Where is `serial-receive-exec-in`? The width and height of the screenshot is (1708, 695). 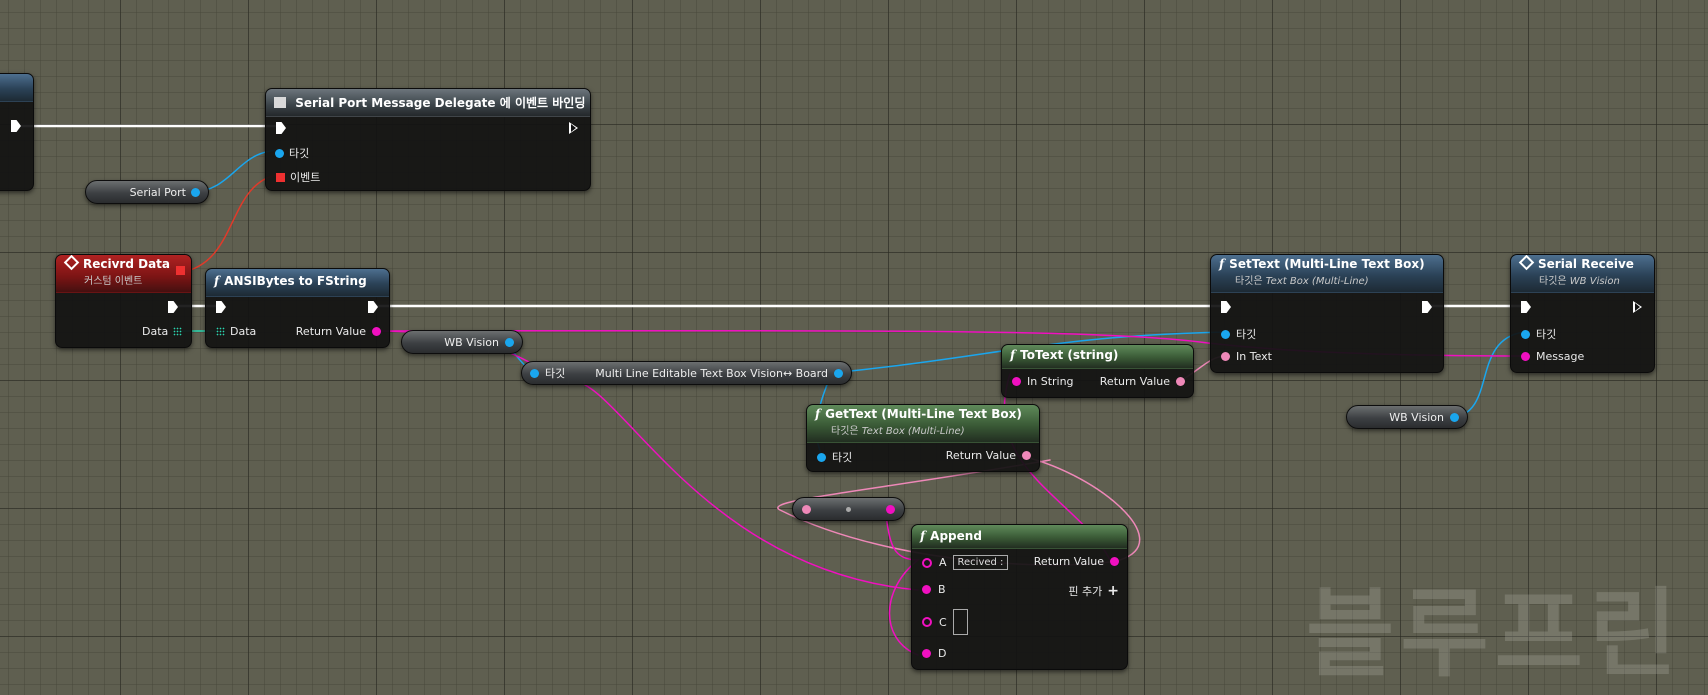 serial-receive-exec-in is located at coordinates (1526, 307).